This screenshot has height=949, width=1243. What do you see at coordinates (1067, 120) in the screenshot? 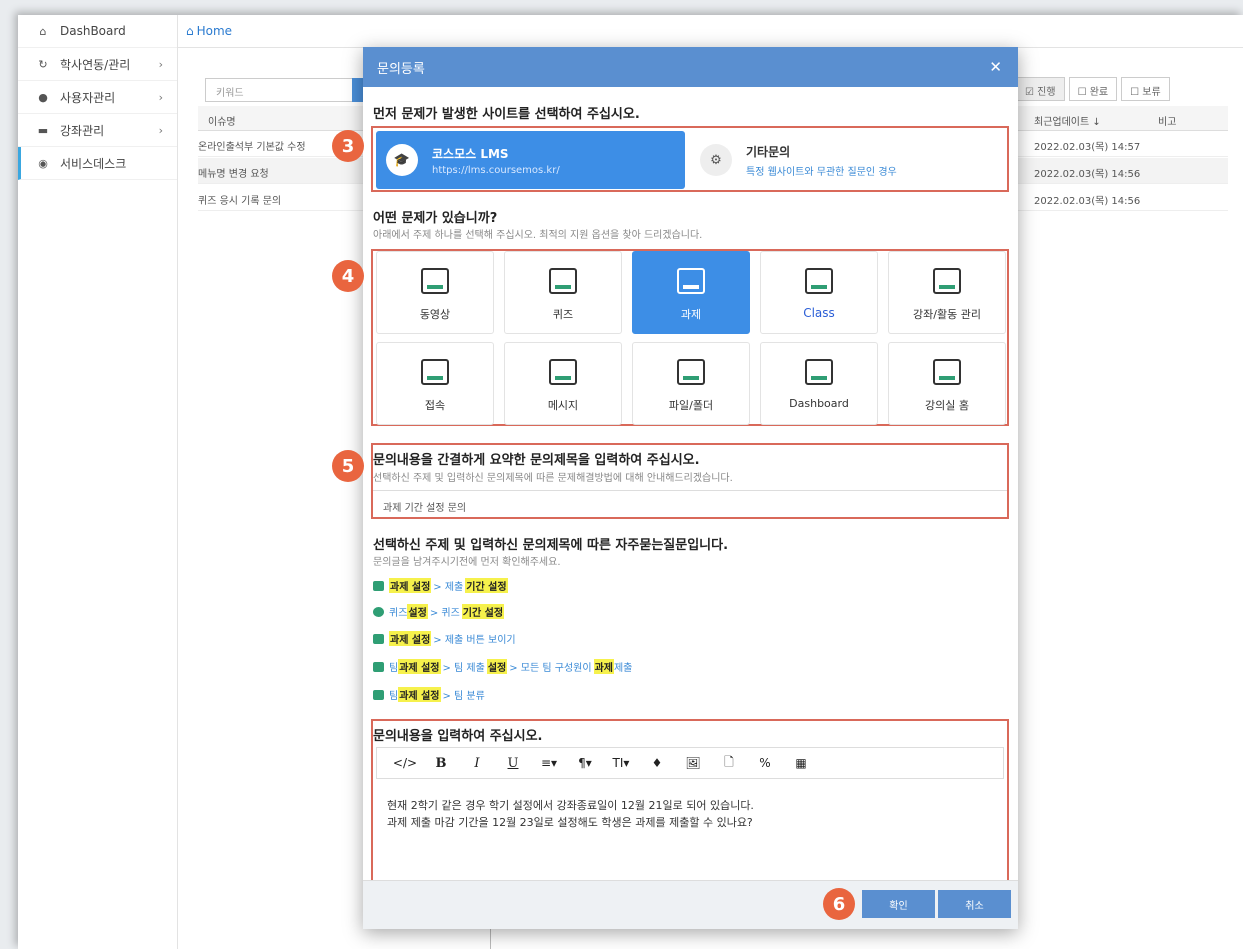
I see `column-header-updated: 최근업데이트 ↓` at bounding box center [1067, 120].